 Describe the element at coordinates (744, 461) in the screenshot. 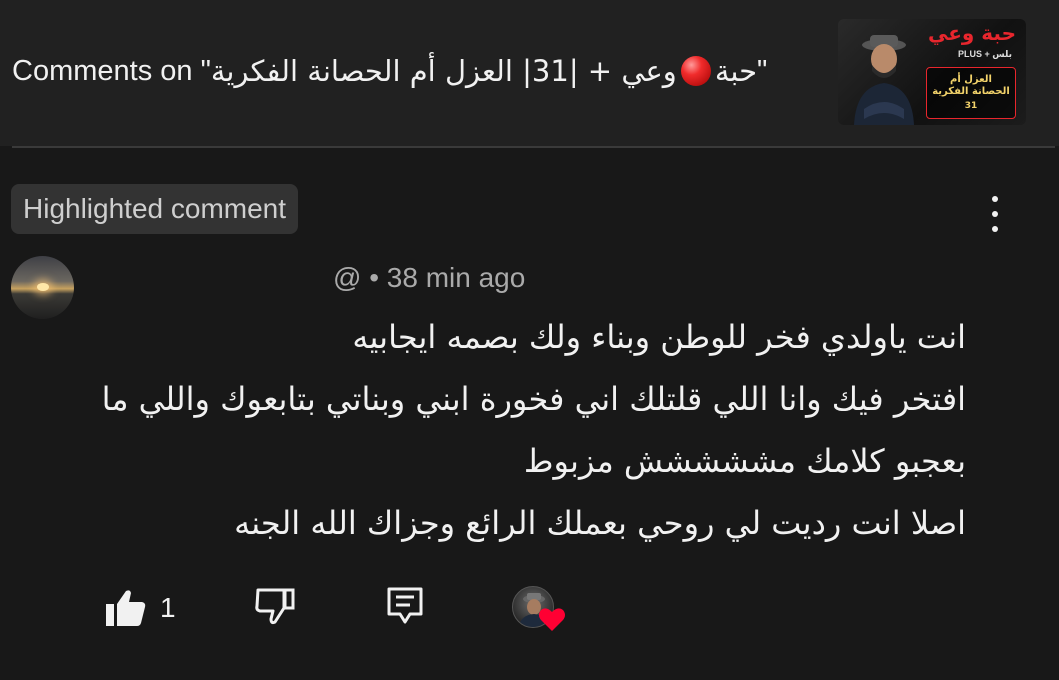

I see `comment-line: بعجبو كلامك مششششش مزبوط` at that location.